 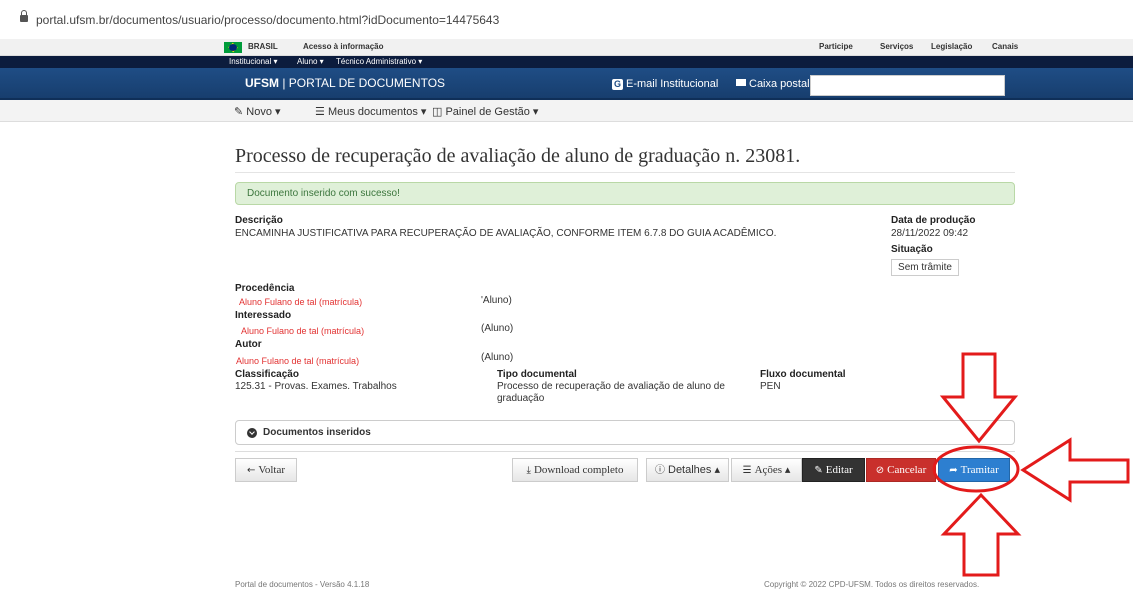 What do you see at coordinates (930, 233) in the screenshot?
I see `data-producao-value: 28/11/2022 09:42` at bounding box center [930, 233].